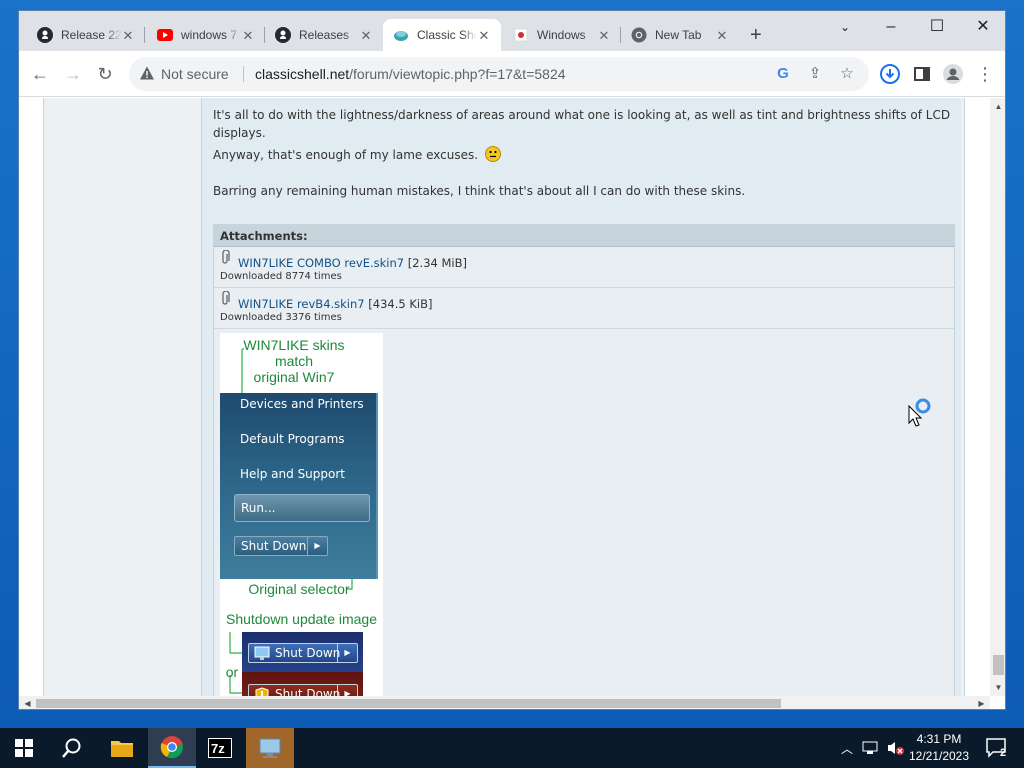 This screenshot has height=768, width=1024. I want to click on new-tab-plus-icon: +, so click(756, 35).